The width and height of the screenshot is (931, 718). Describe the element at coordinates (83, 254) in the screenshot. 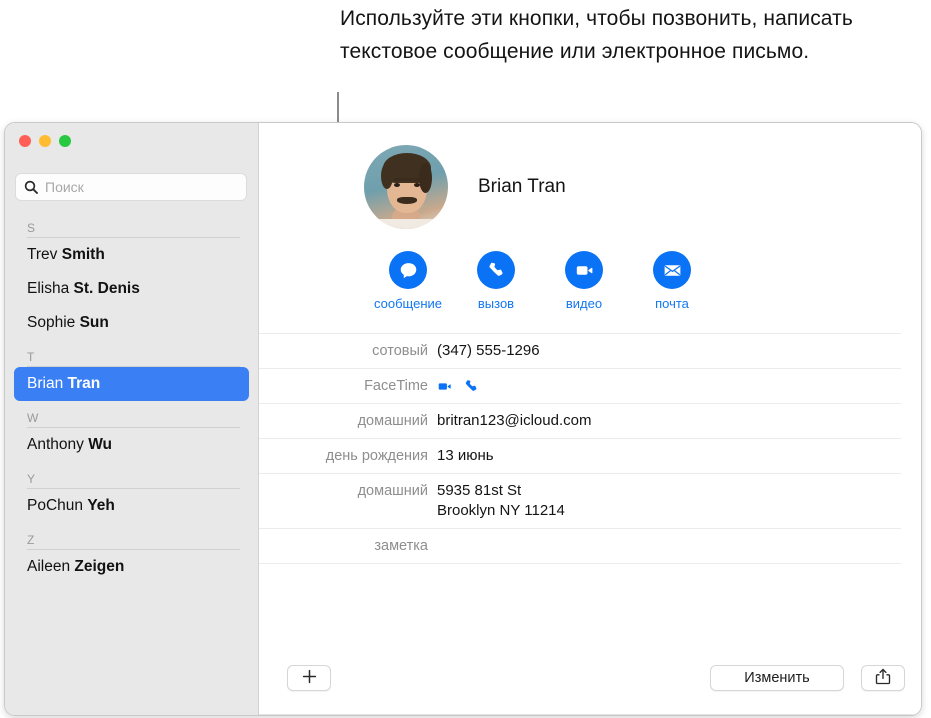

I see `contact-last-name: Smith` at that location.